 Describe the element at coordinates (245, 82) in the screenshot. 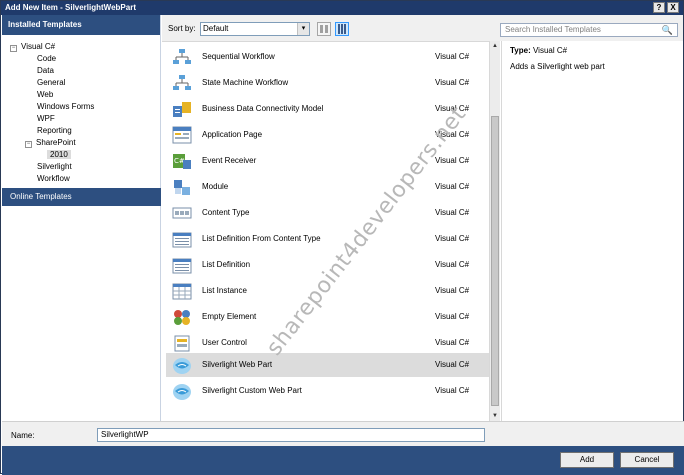

I see `template-name: State Machine Workflow` at that location.